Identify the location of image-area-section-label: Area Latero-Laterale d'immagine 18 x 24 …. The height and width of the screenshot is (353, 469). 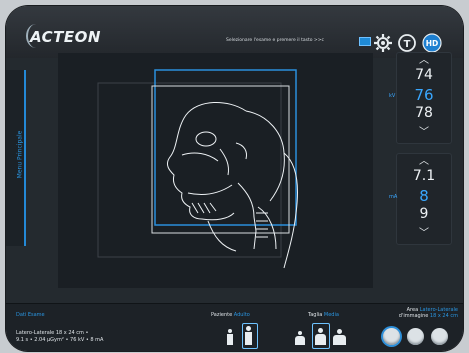
(418, 313).